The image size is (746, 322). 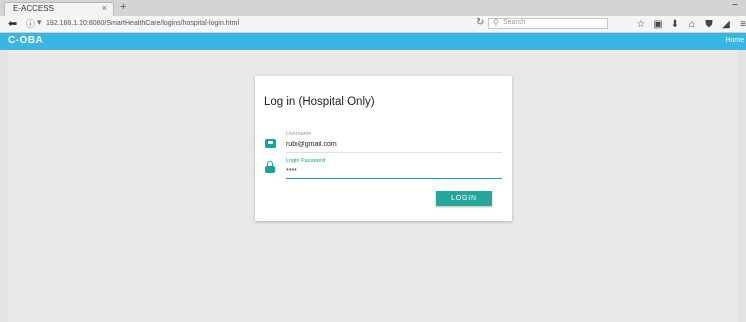 I want to click on search-icon: ⚲, so click(x=496, y=22).